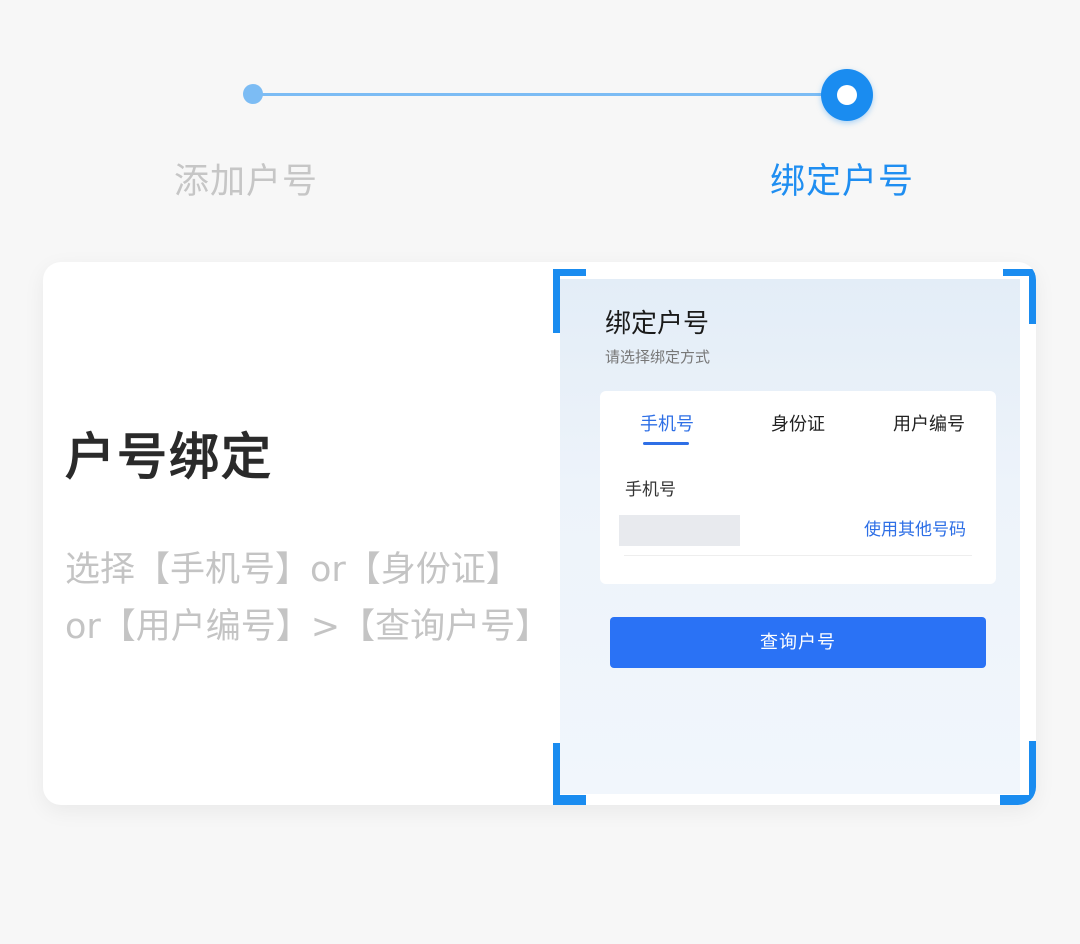 Image resolution: width=1080 pixels, height=944 pixels. What do you see at coordinates (658, 357) in the screenshot?
I see `mockup-subtitle: 请选择绑定方式` at bounding box center [658, 357].